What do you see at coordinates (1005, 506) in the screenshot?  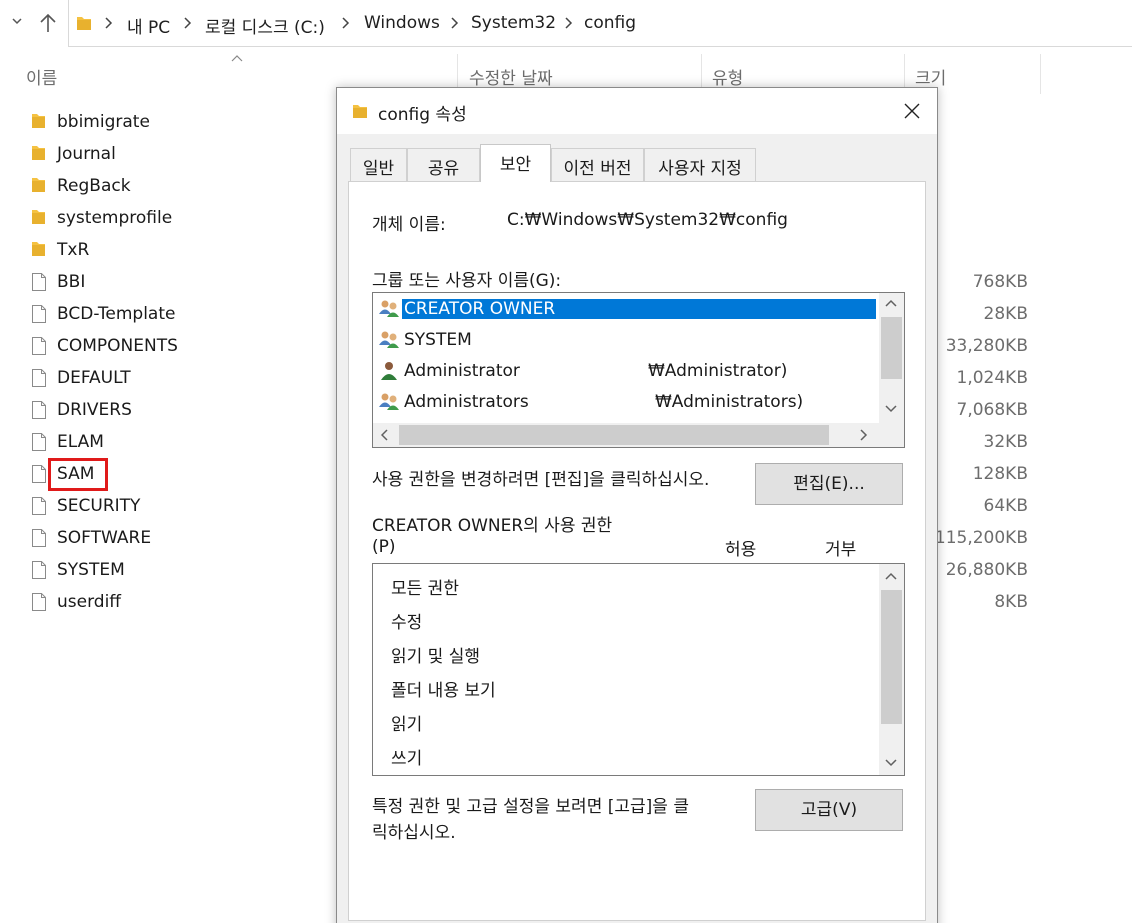 I see `file-size: 64KB` at bounding box center [1005, 506].